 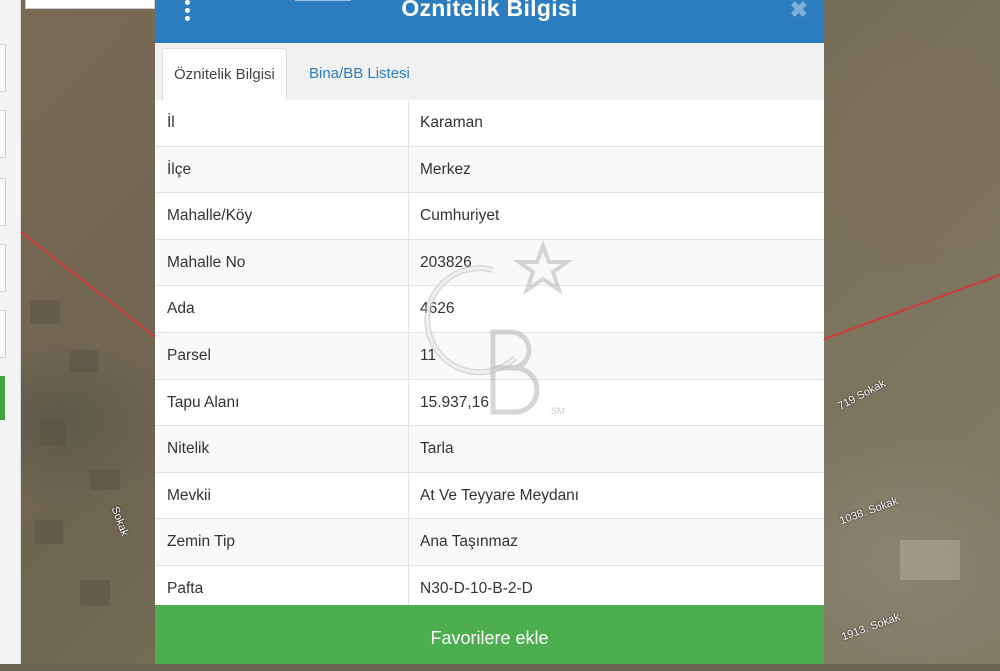 What do you see at coordinates (489, 634) in the screenshot?
I see `add-to-favorites-button: Favorilere ekle` at bounding box center [489, 634].